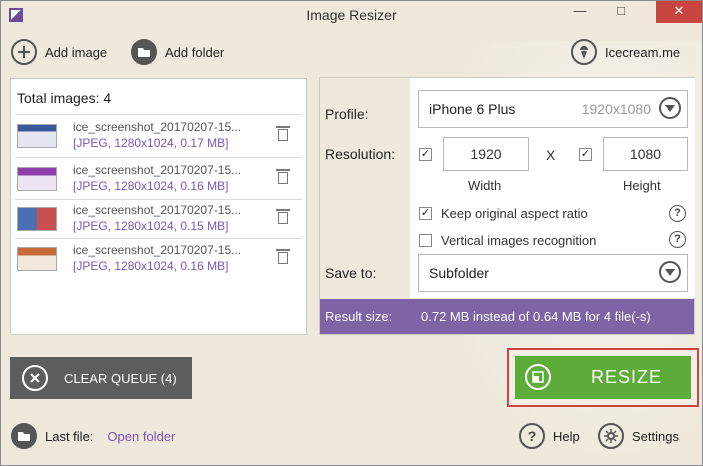  Describe the element at coordinates (472, 109) in the screenshot. I see `profile-value: iPhone 6 Plus` at that location.